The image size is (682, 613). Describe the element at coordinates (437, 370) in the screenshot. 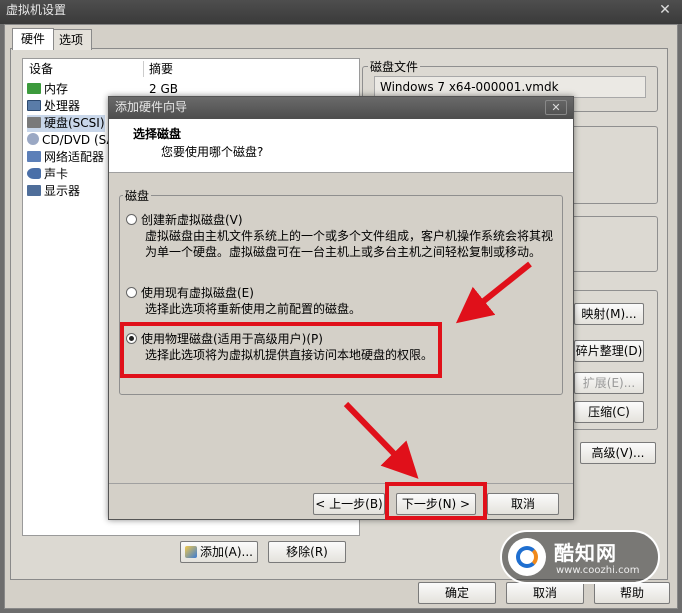

I see `annotation-arrows` at that location.